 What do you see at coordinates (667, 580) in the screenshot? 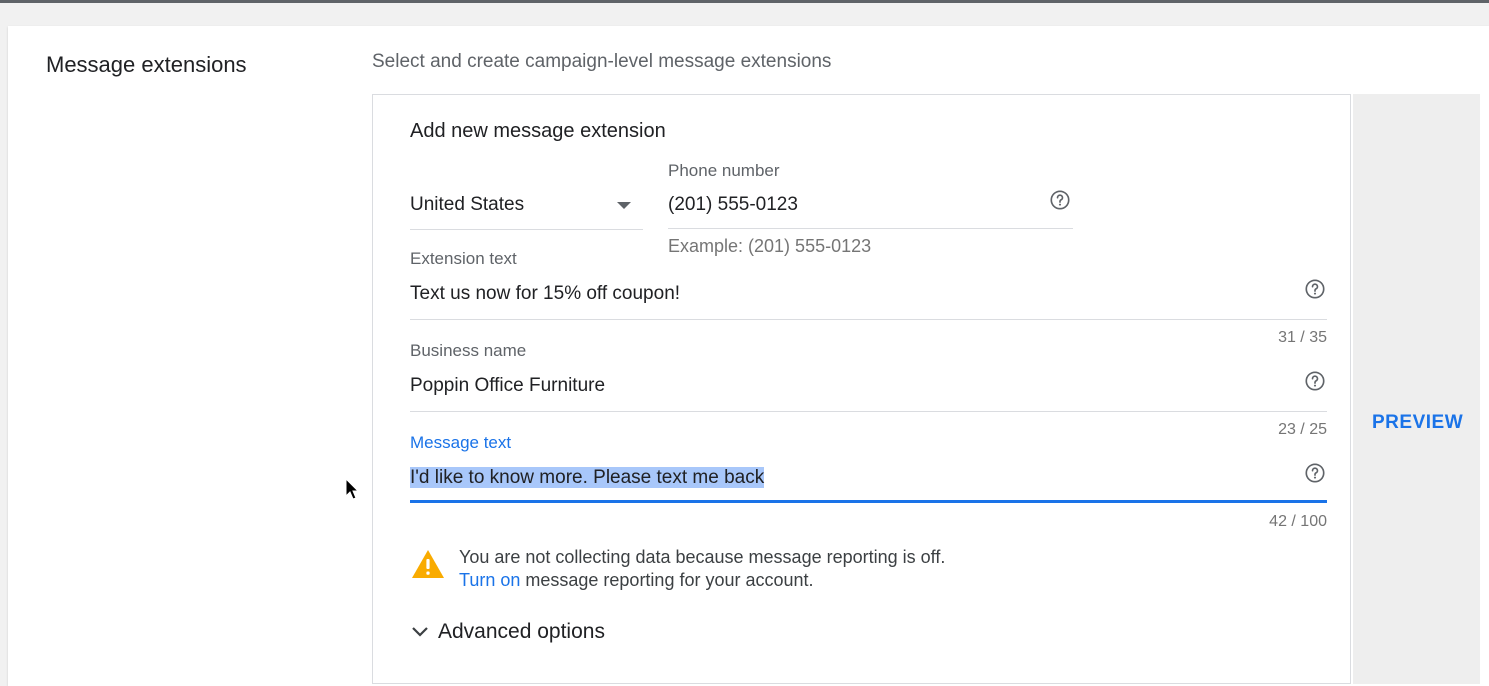
I see `warning-line-2-text: message reporting for your account.` at bounding box center [667, 580].